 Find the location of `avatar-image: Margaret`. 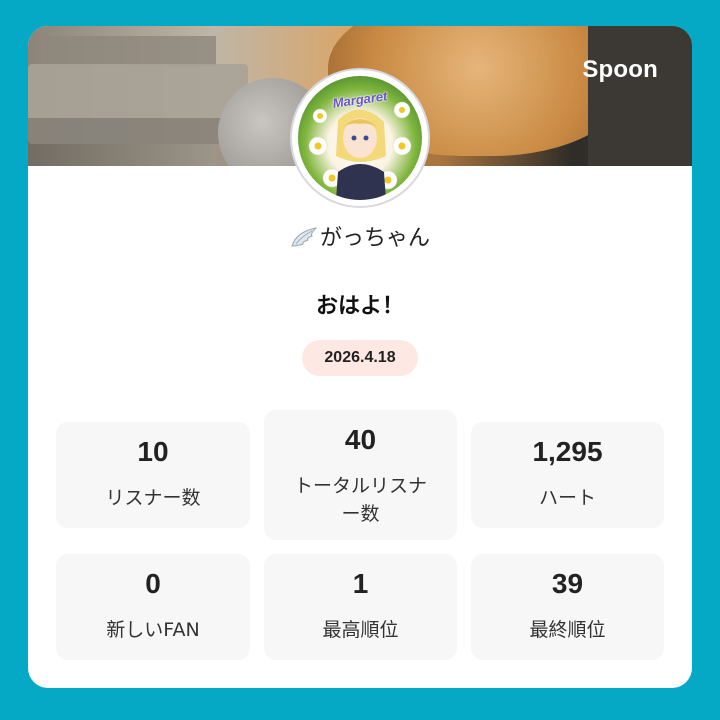

avatar-image: Margaret is located at coordinates (360, 138).